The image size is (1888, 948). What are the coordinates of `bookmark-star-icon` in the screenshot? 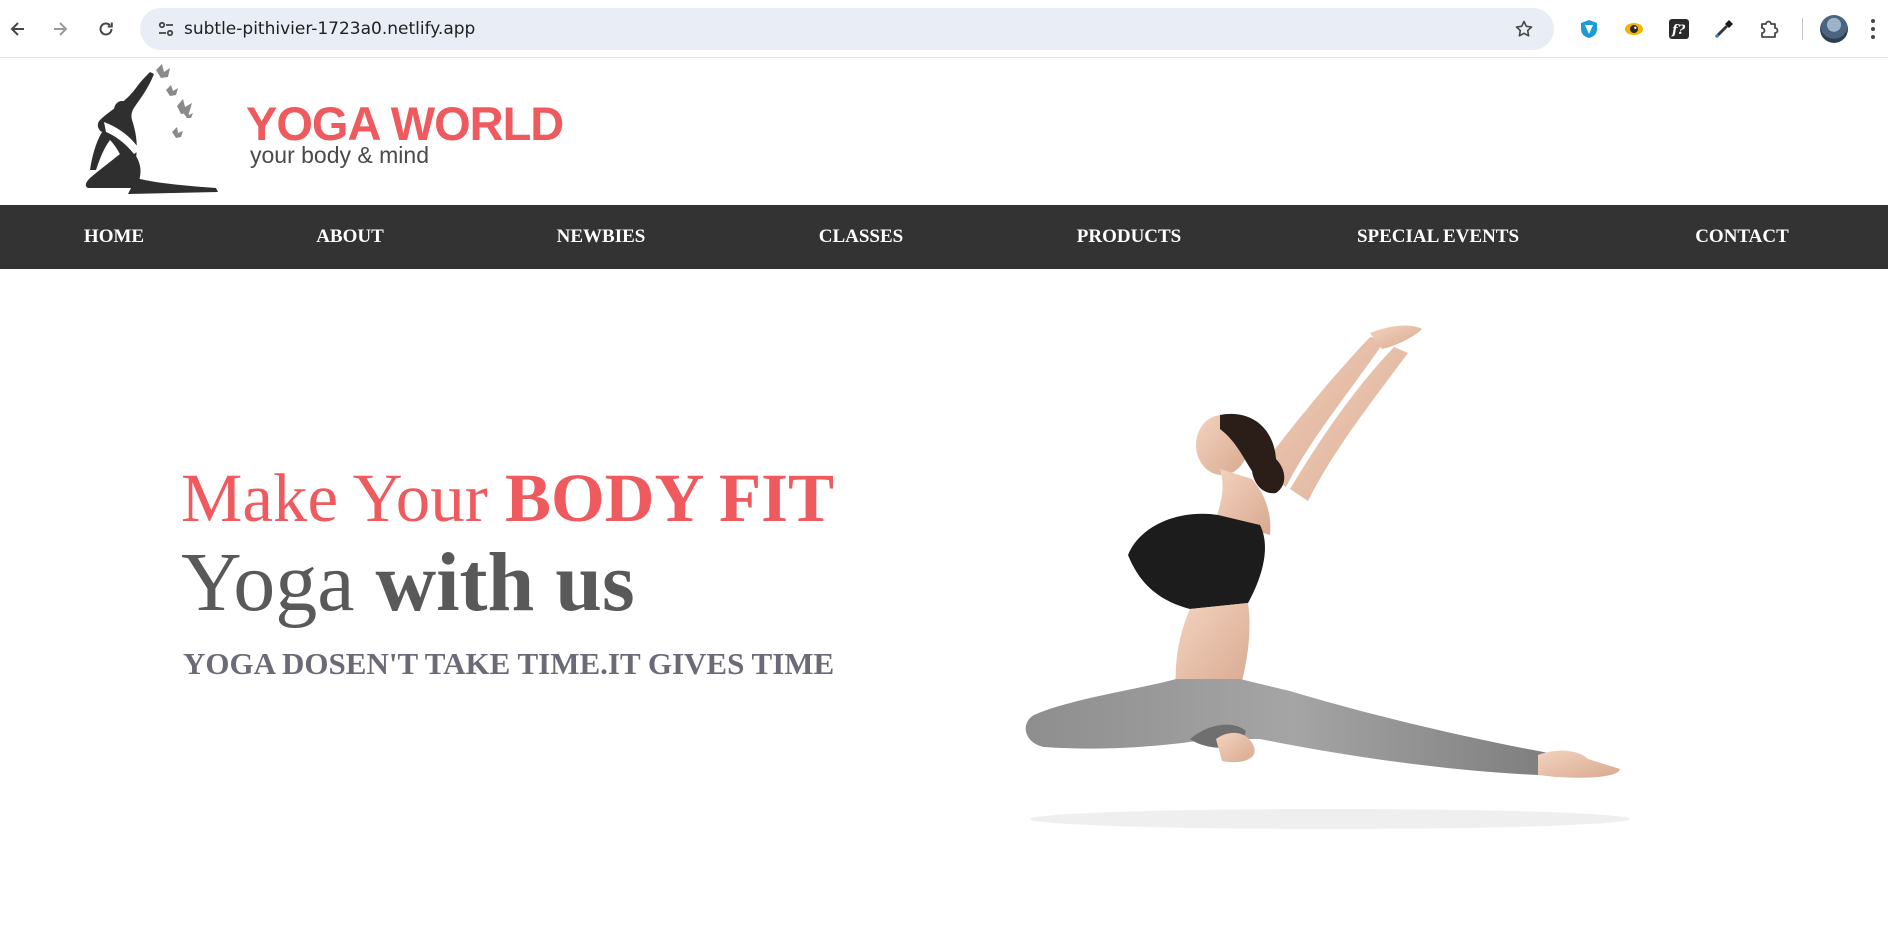 It's located at (1524, 28).